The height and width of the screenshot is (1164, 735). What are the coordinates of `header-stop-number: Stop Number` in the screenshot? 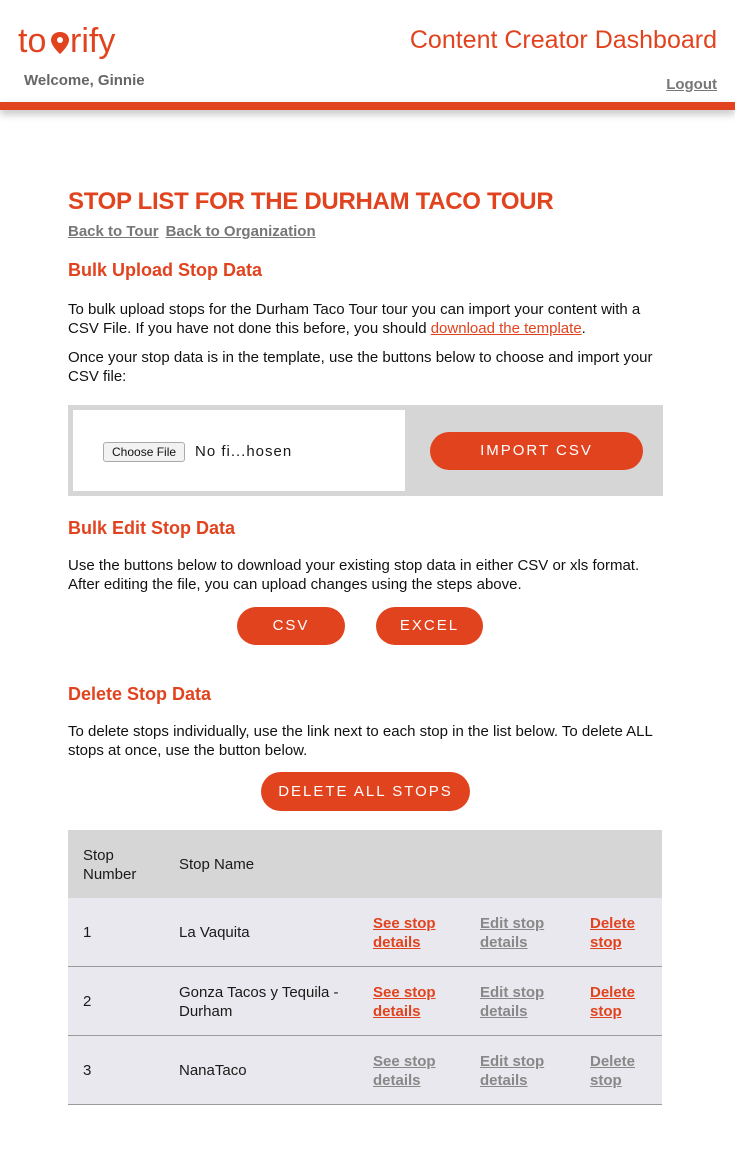 It's located at (110, 865).